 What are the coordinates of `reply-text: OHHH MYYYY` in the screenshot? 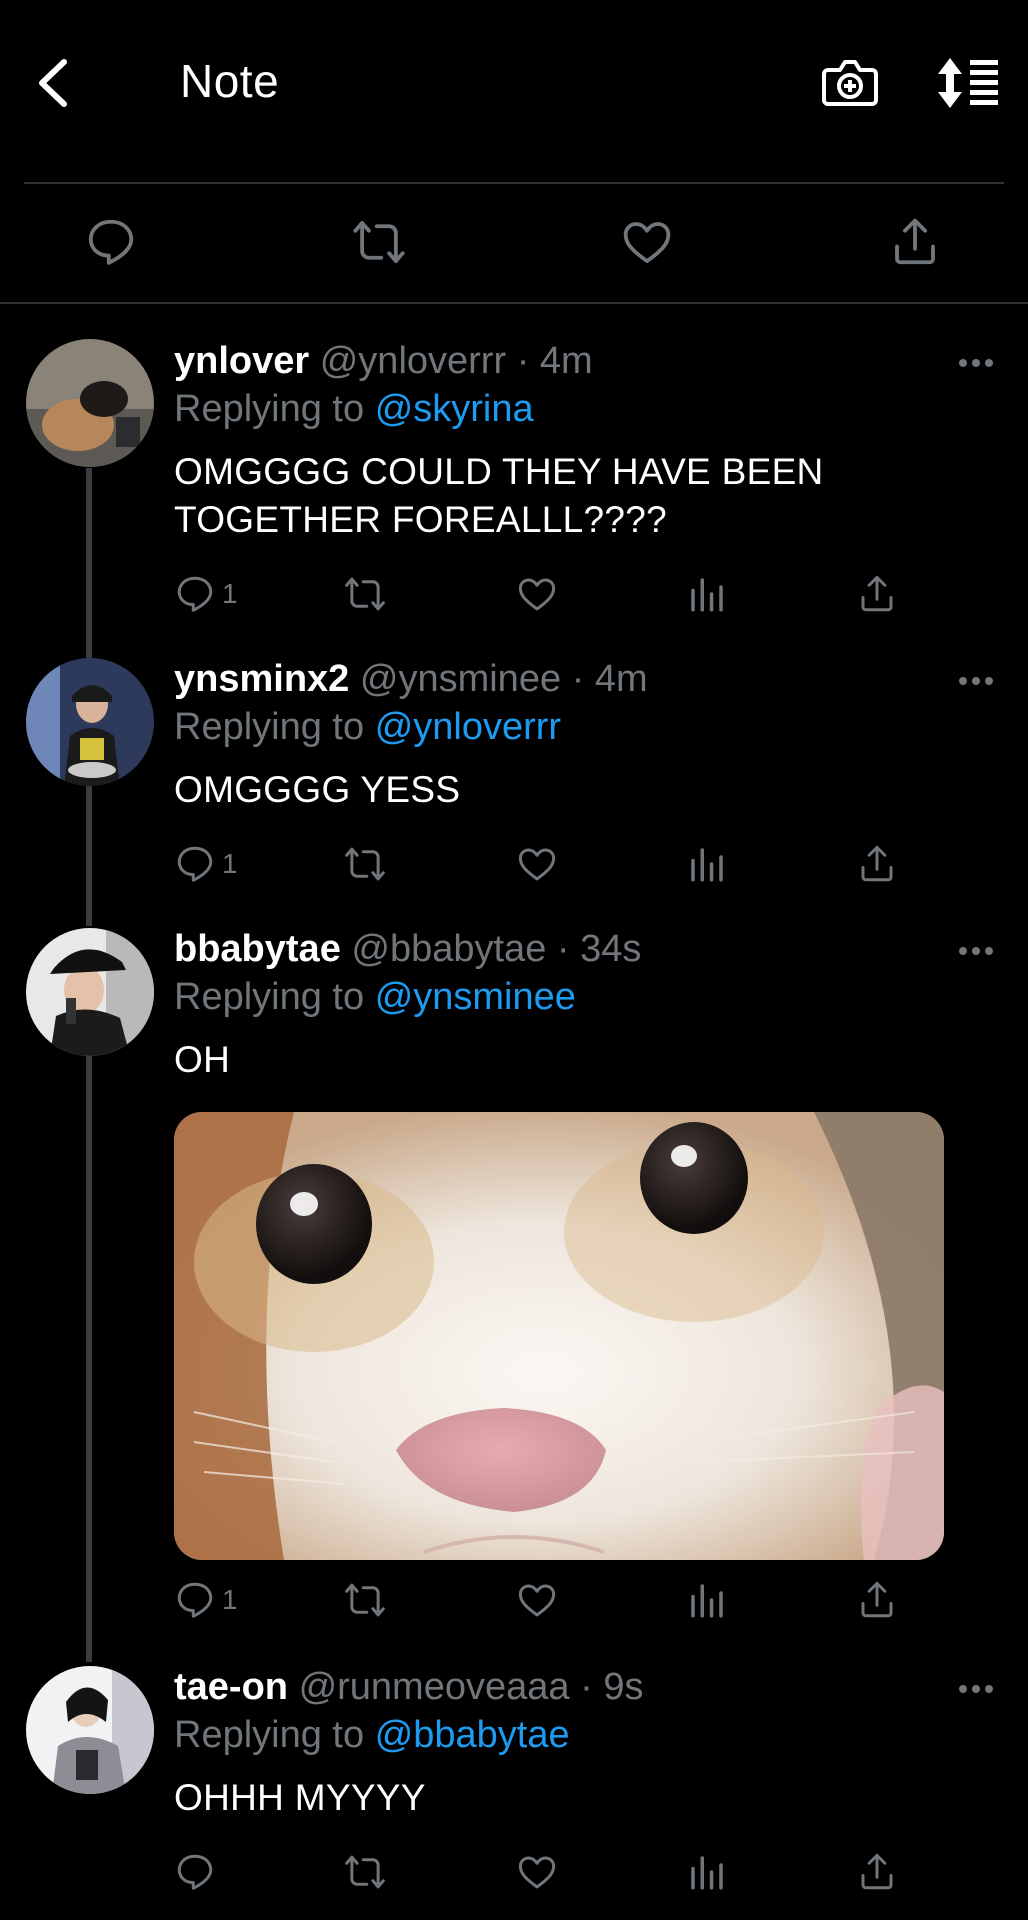 It's located at (574, 1798).